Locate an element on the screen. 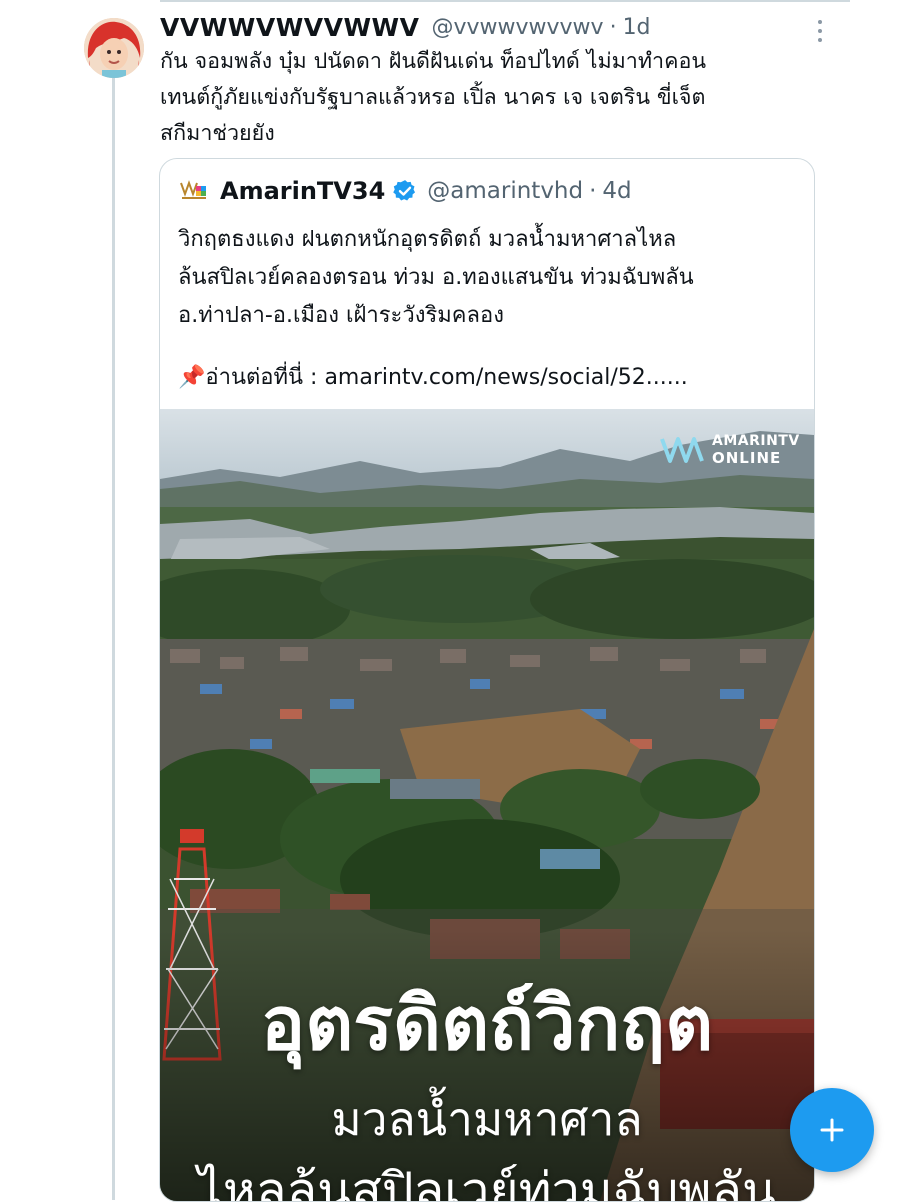 The height and width of the screenshot is (1202, 898). top-divider is located at coordinates (505, 1).